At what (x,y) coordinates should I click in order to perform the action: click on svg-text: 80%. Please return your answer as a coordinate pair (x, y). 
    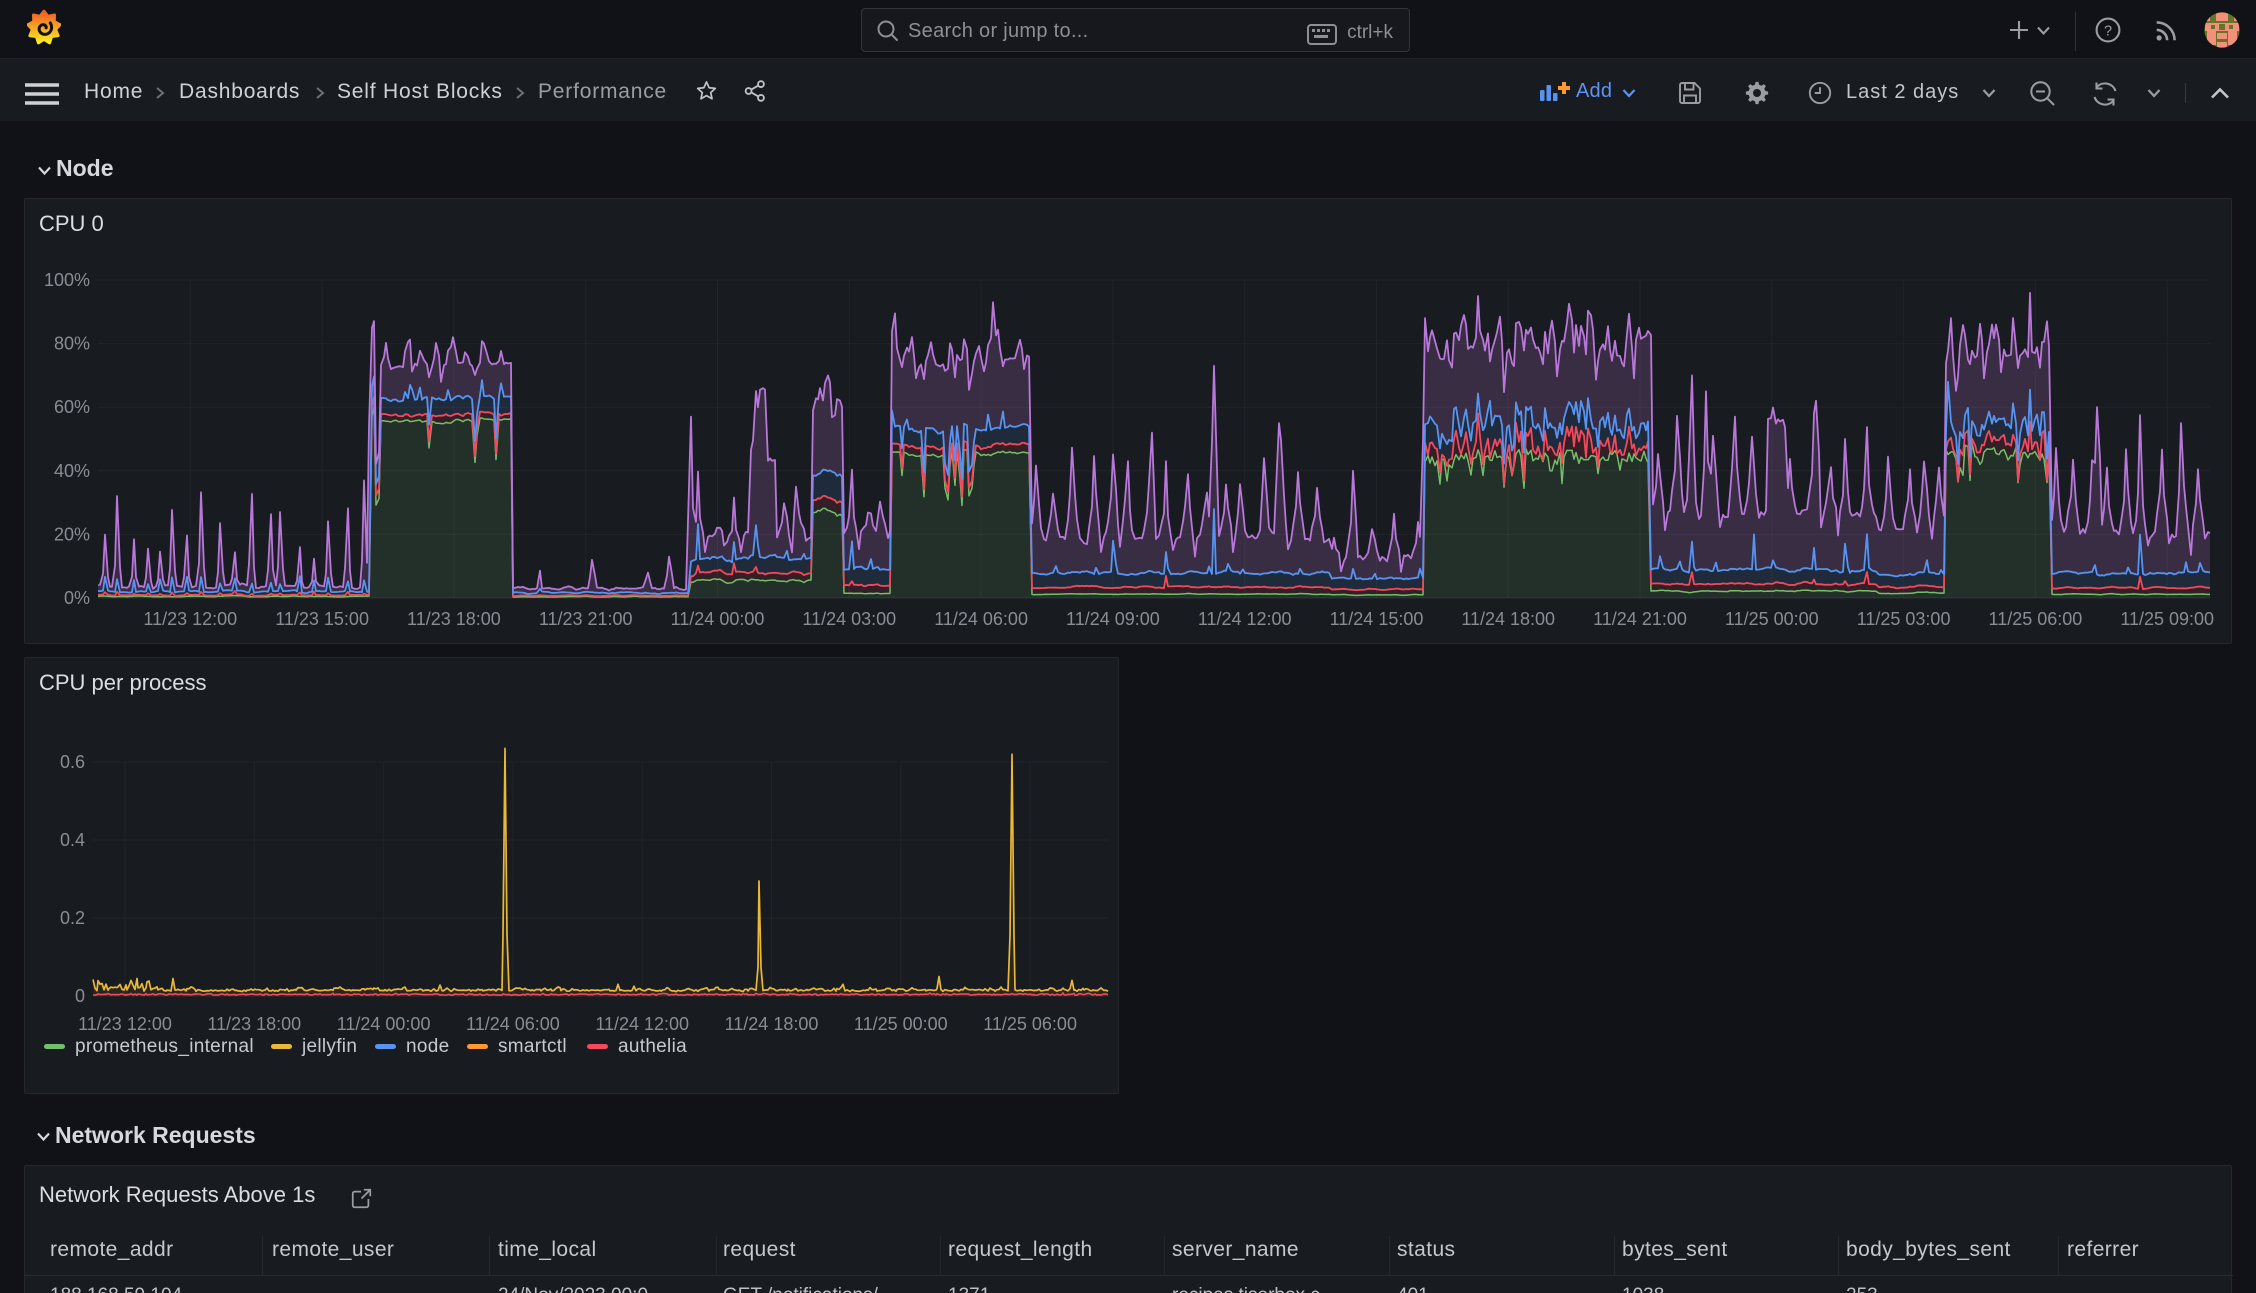
    Looking at the image, I should click on (72, 344).